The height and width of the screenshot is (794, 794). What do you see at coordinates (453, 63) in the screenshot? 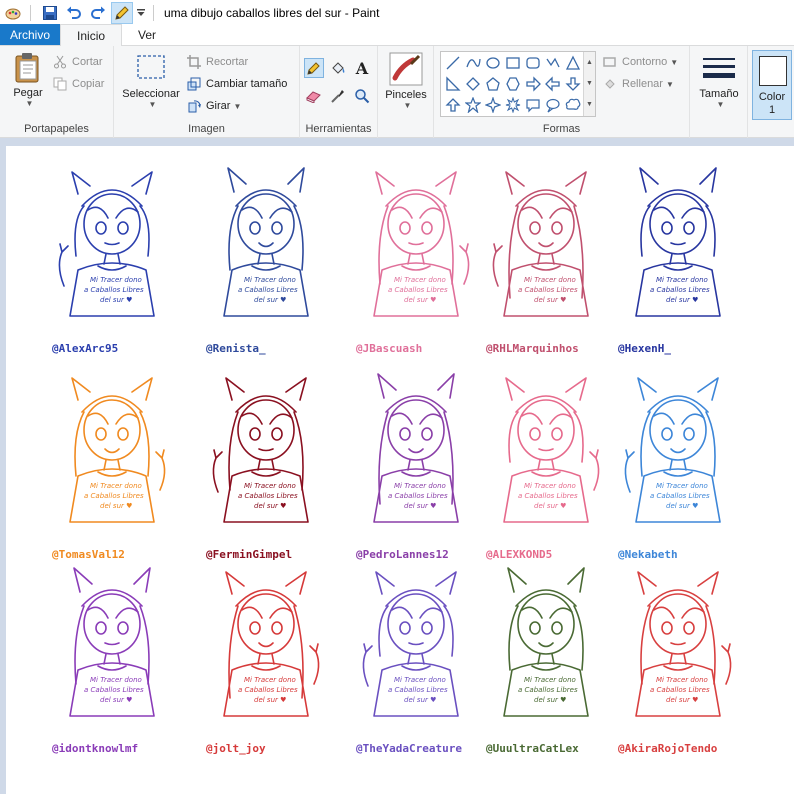
I see `shape-line-icon` at bounding box center [453, 63].